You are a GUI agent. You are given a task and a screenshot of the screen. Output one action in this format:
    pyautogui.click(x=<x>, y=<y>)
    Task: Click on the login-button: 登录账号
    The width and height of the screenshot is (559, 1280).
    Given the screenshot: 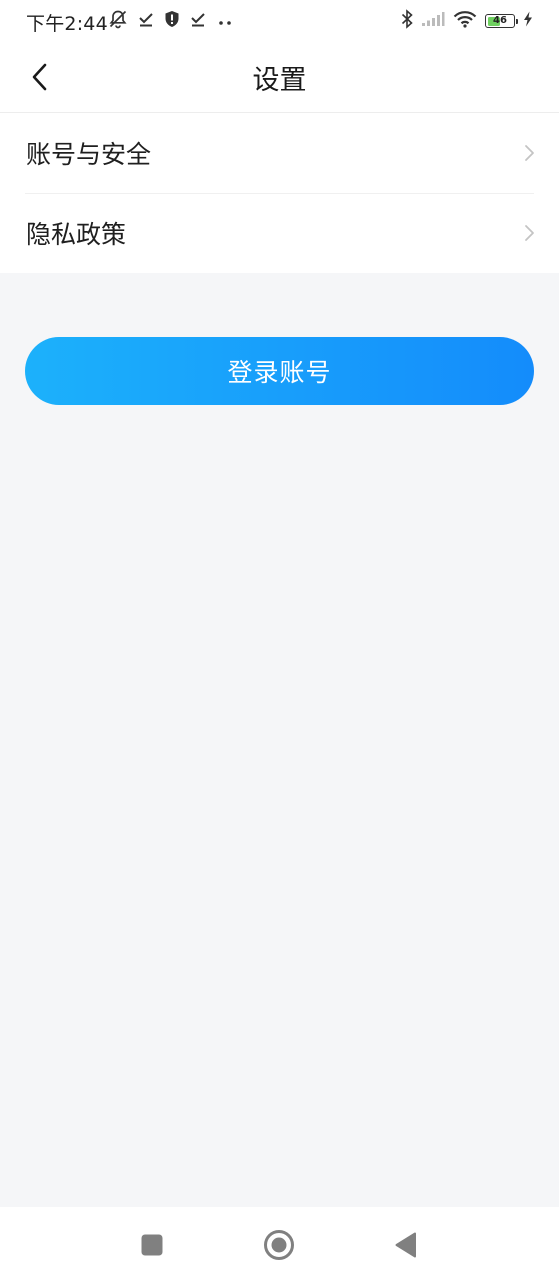 What is the action you would take?
    pyautogui.click(x=279, y=371)
    